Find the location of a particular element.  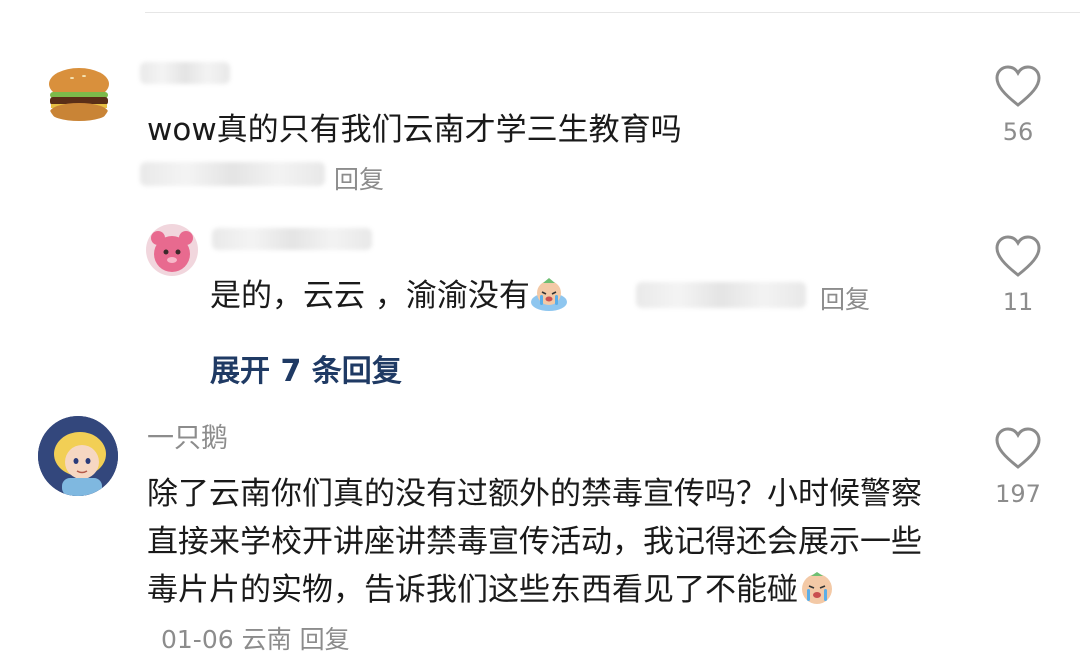

expand-replies-button: 展开 7 条回复 is located at coordinates (306, 368).